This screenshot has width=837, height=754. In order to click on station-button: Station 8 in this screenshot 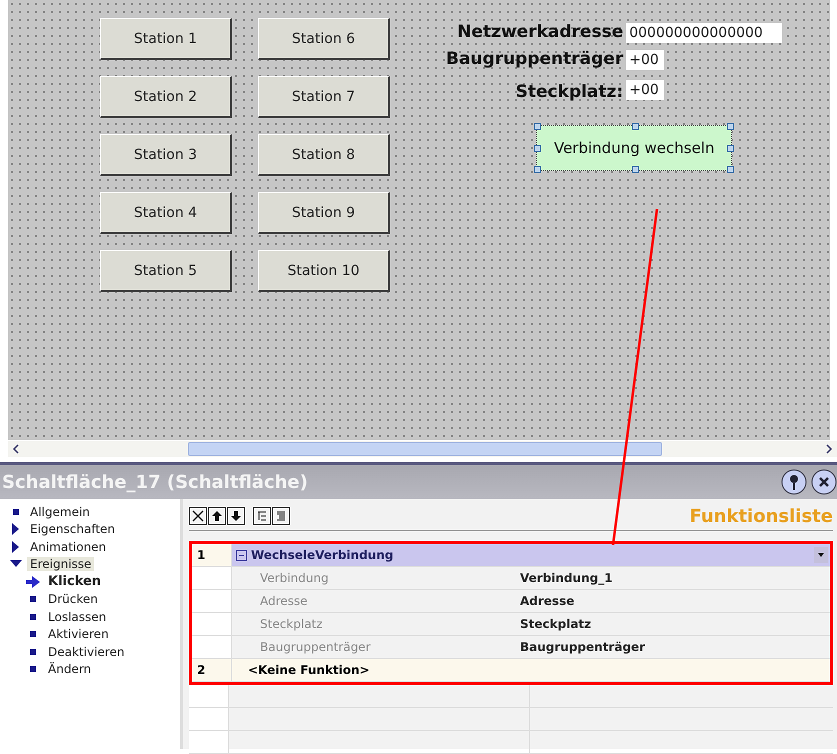, I will do `click(324, 155)`.